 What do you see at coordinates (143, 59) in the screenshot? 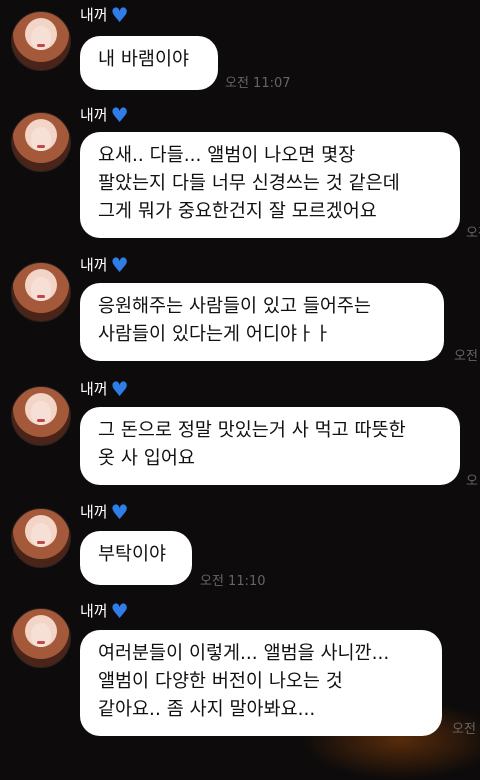
I see `message-line: 내 바램이야` at bounding box center [143, 59].